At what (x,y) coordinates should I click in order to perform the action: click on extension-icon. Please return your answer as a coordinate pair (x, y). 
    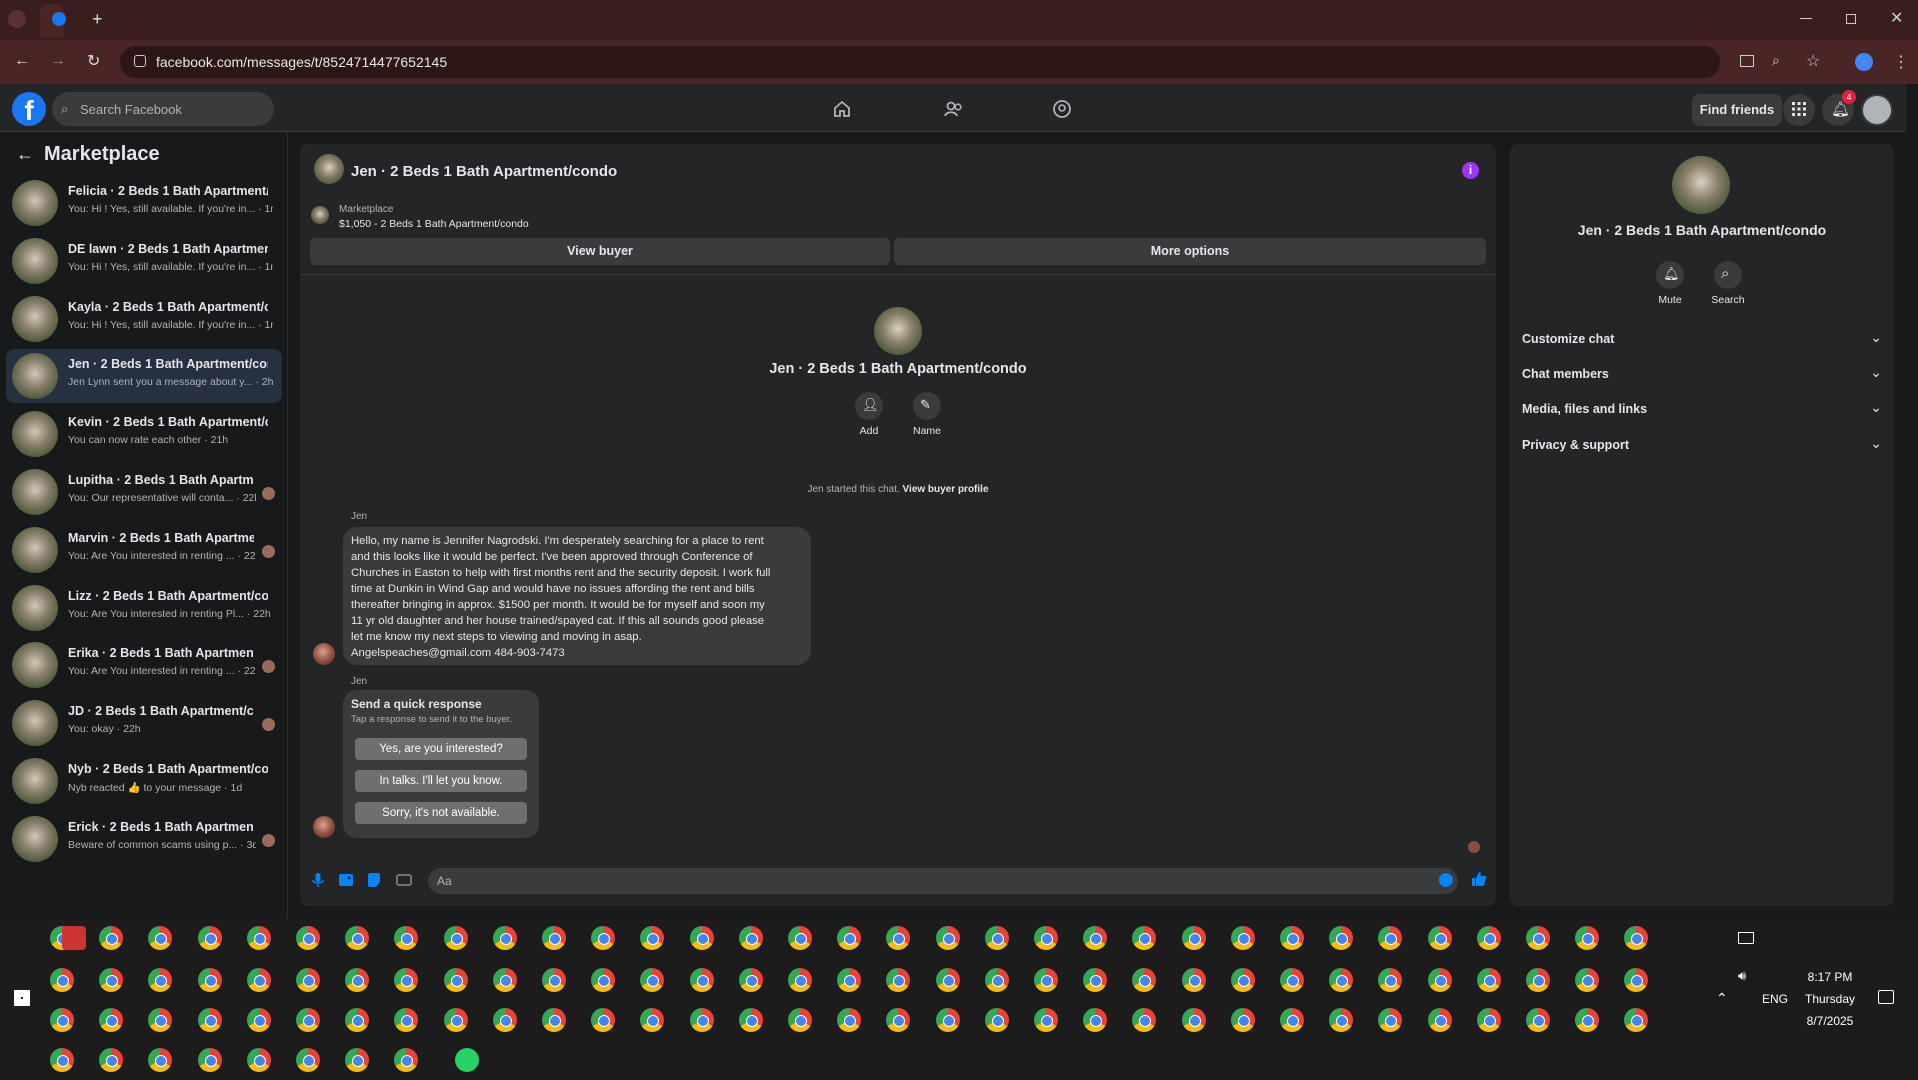
    Looking at the image, I should click on (1864, 62).